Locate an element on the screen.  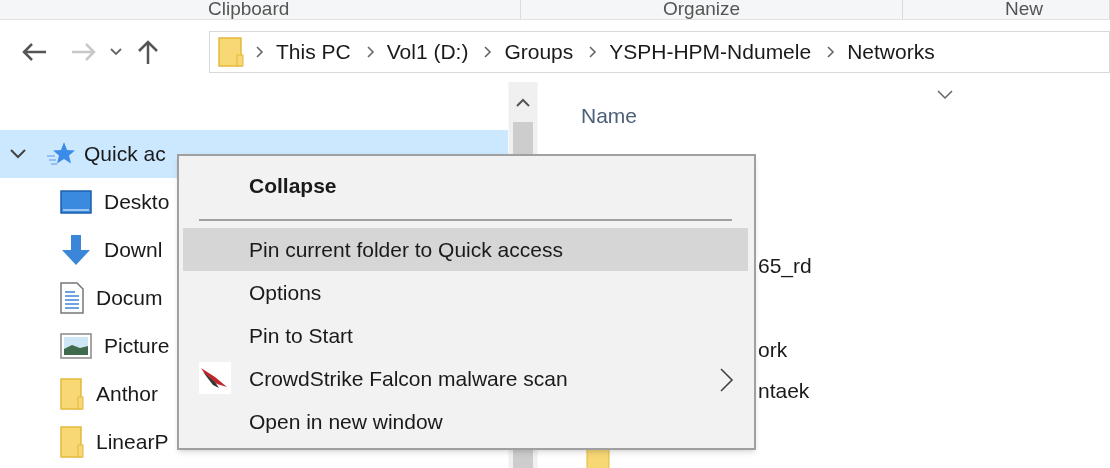
ribbon-group-label: Clipboard is located at coordinates (249, 9).